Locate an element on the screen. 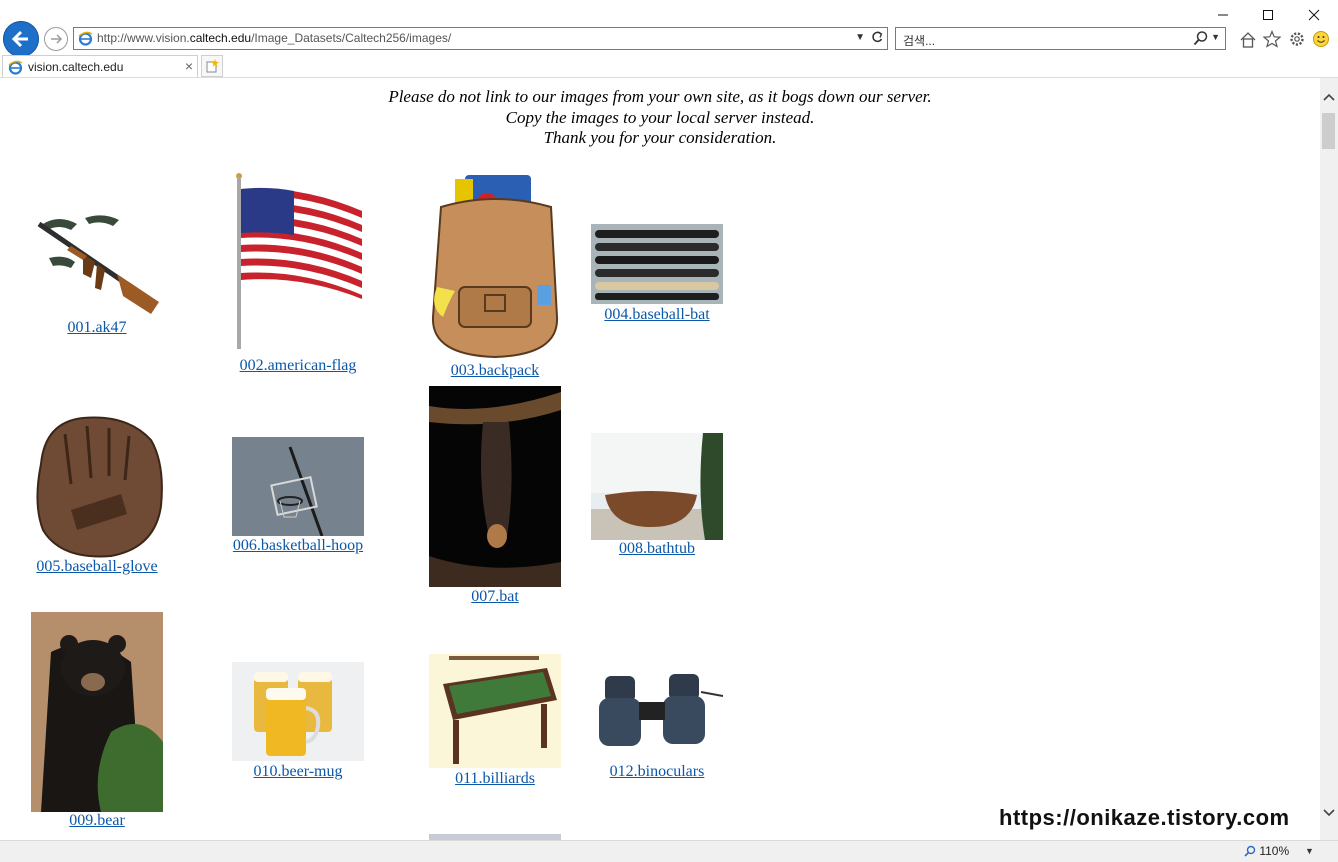 The width and height of the screenshot is (1338, 862). search-icon is located at coordinates (1201, 40).